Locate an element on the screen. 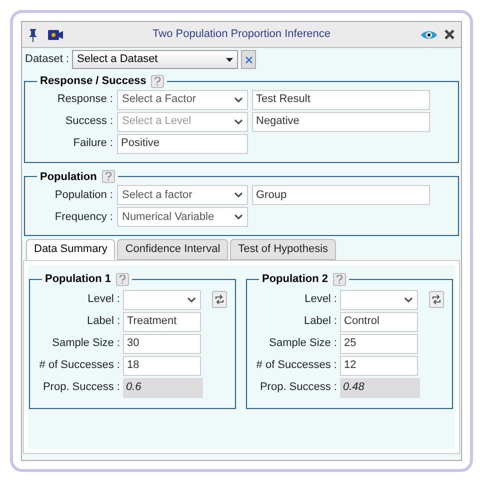  tab: Test of Hypothesis is located at coordinates (283, 249).